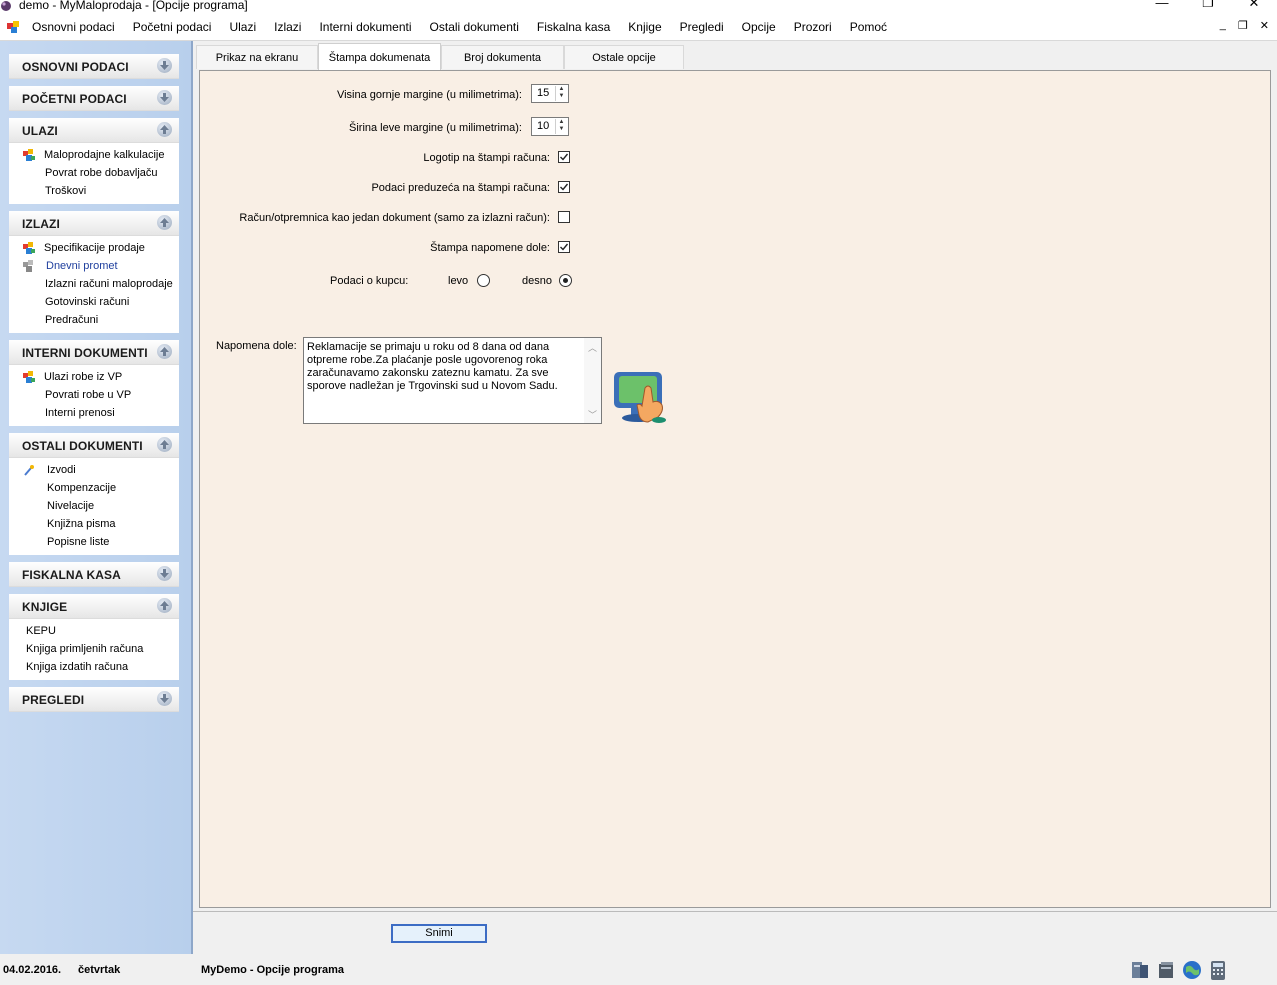 The height and width of the screenshot is (985, 1277). I want to click on restore-button: ❐, so click(1208, 7).